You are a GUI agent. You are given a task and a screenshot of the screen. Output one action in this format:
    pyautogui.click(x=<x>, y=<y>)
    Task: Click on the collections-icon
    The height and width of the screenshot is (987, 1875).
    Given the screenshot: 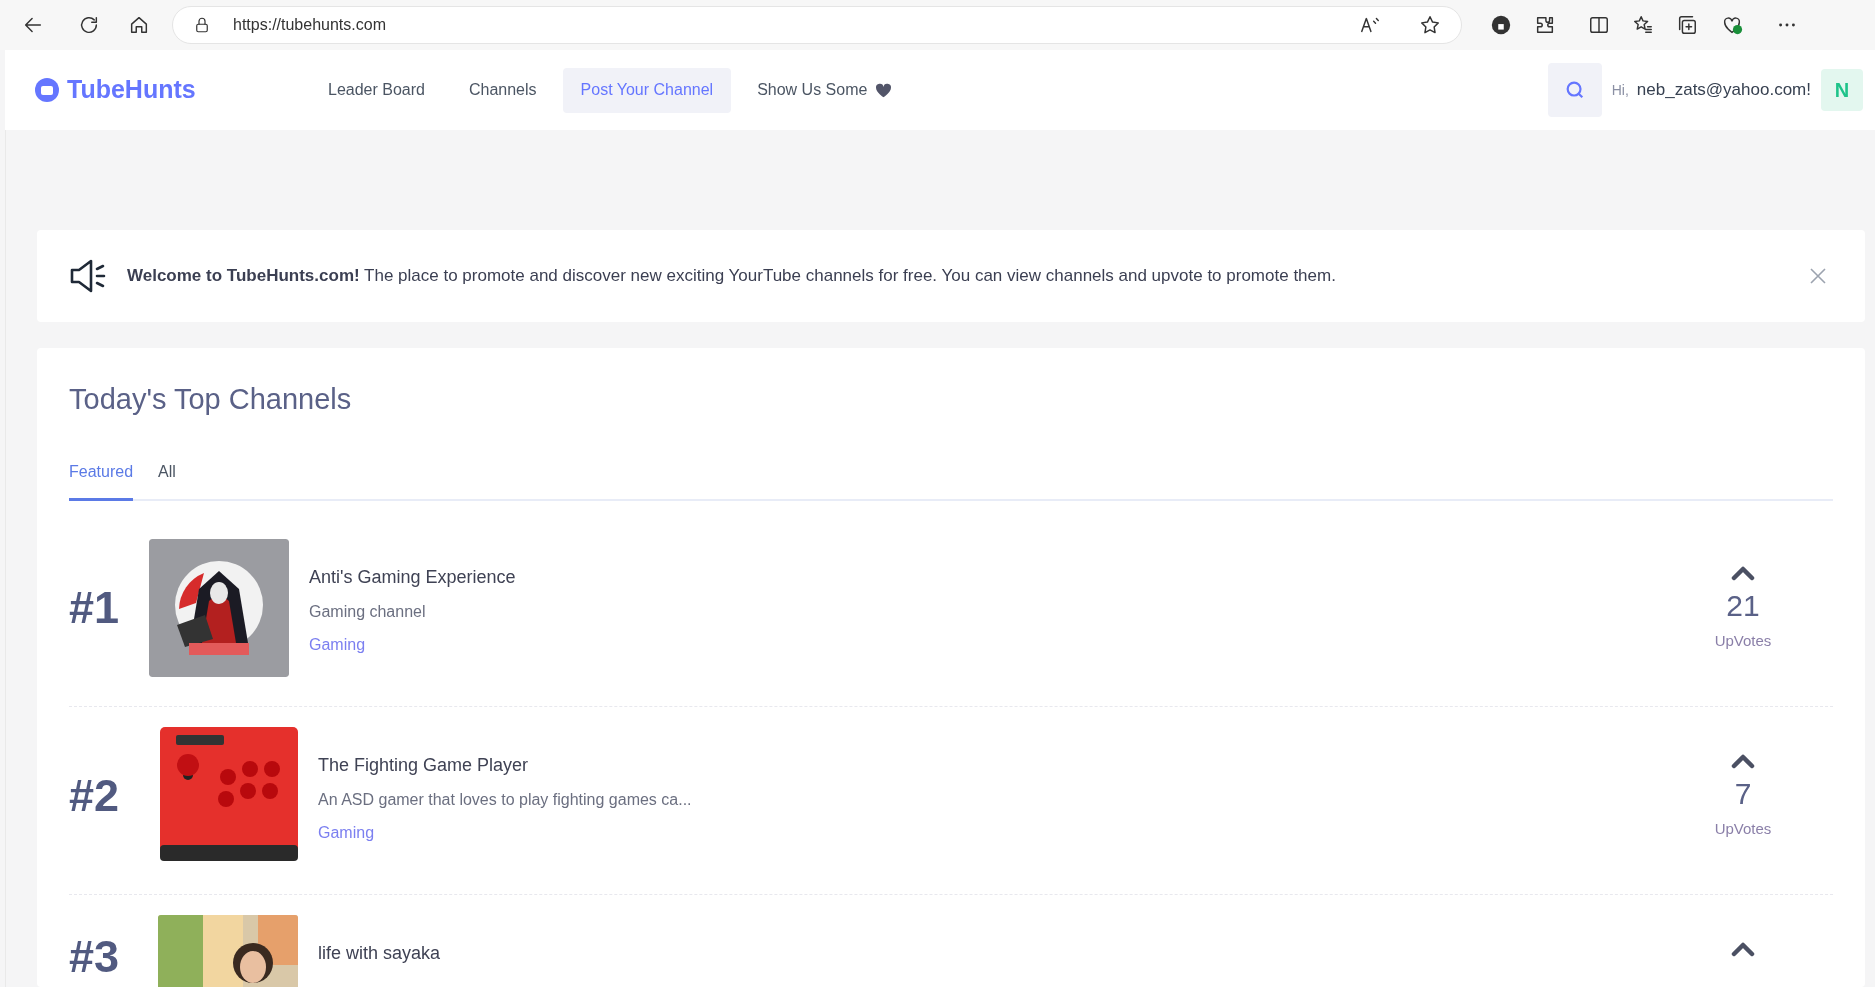 What is the action you would take?
    pyautogui.click(x=1687, y=25)
    